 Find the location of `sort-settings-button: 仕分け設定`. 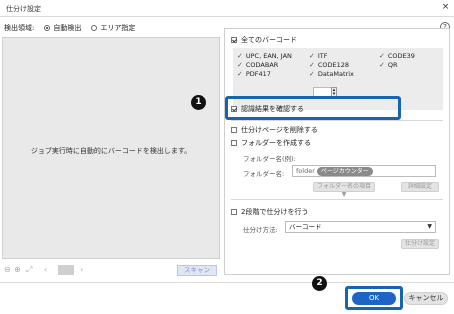

sort-settings-button: 仕分け設定 is located at coordinates (420, 244).